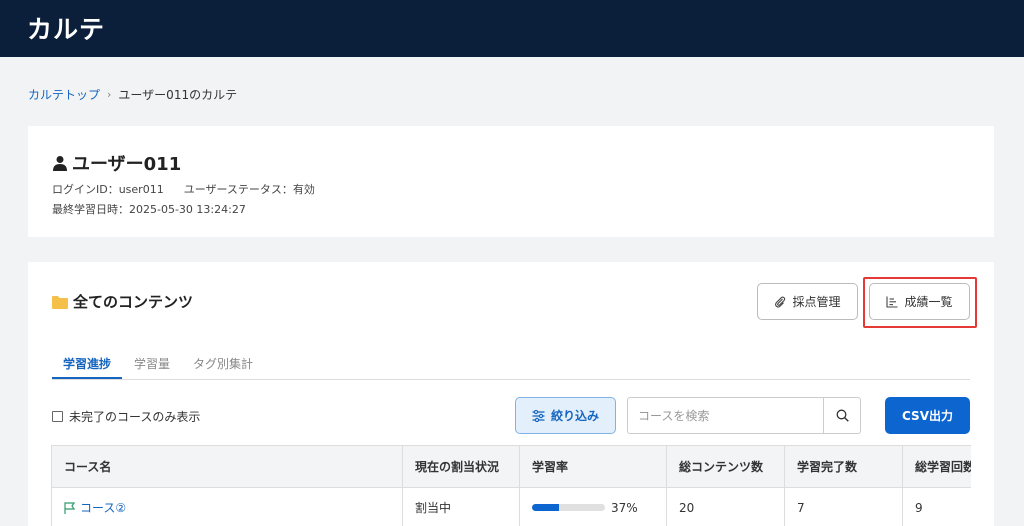 This screenshot has width=1024, height=526. What do you see at coordinates (920, 302) in the screenshot?
I see `highlight-box` at bounding box center [920, 302].